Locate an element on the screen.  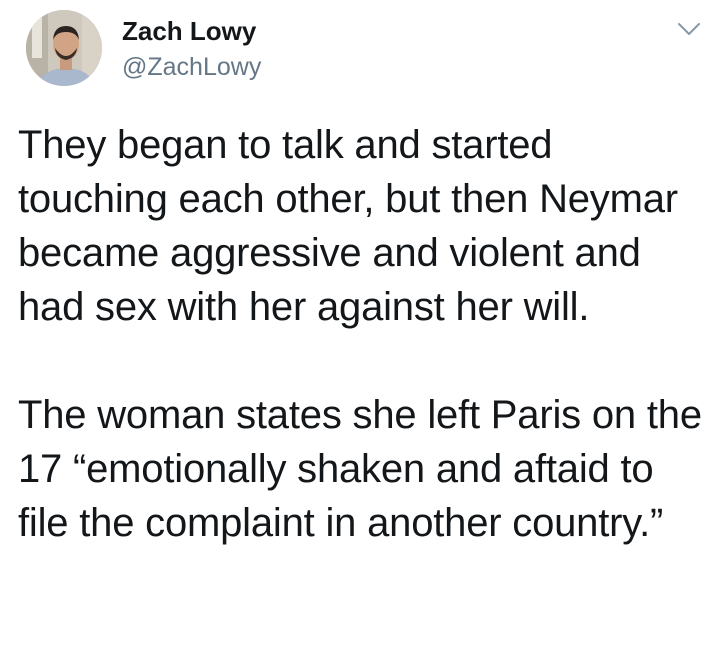
avatar is located at coordinates (64, 48).